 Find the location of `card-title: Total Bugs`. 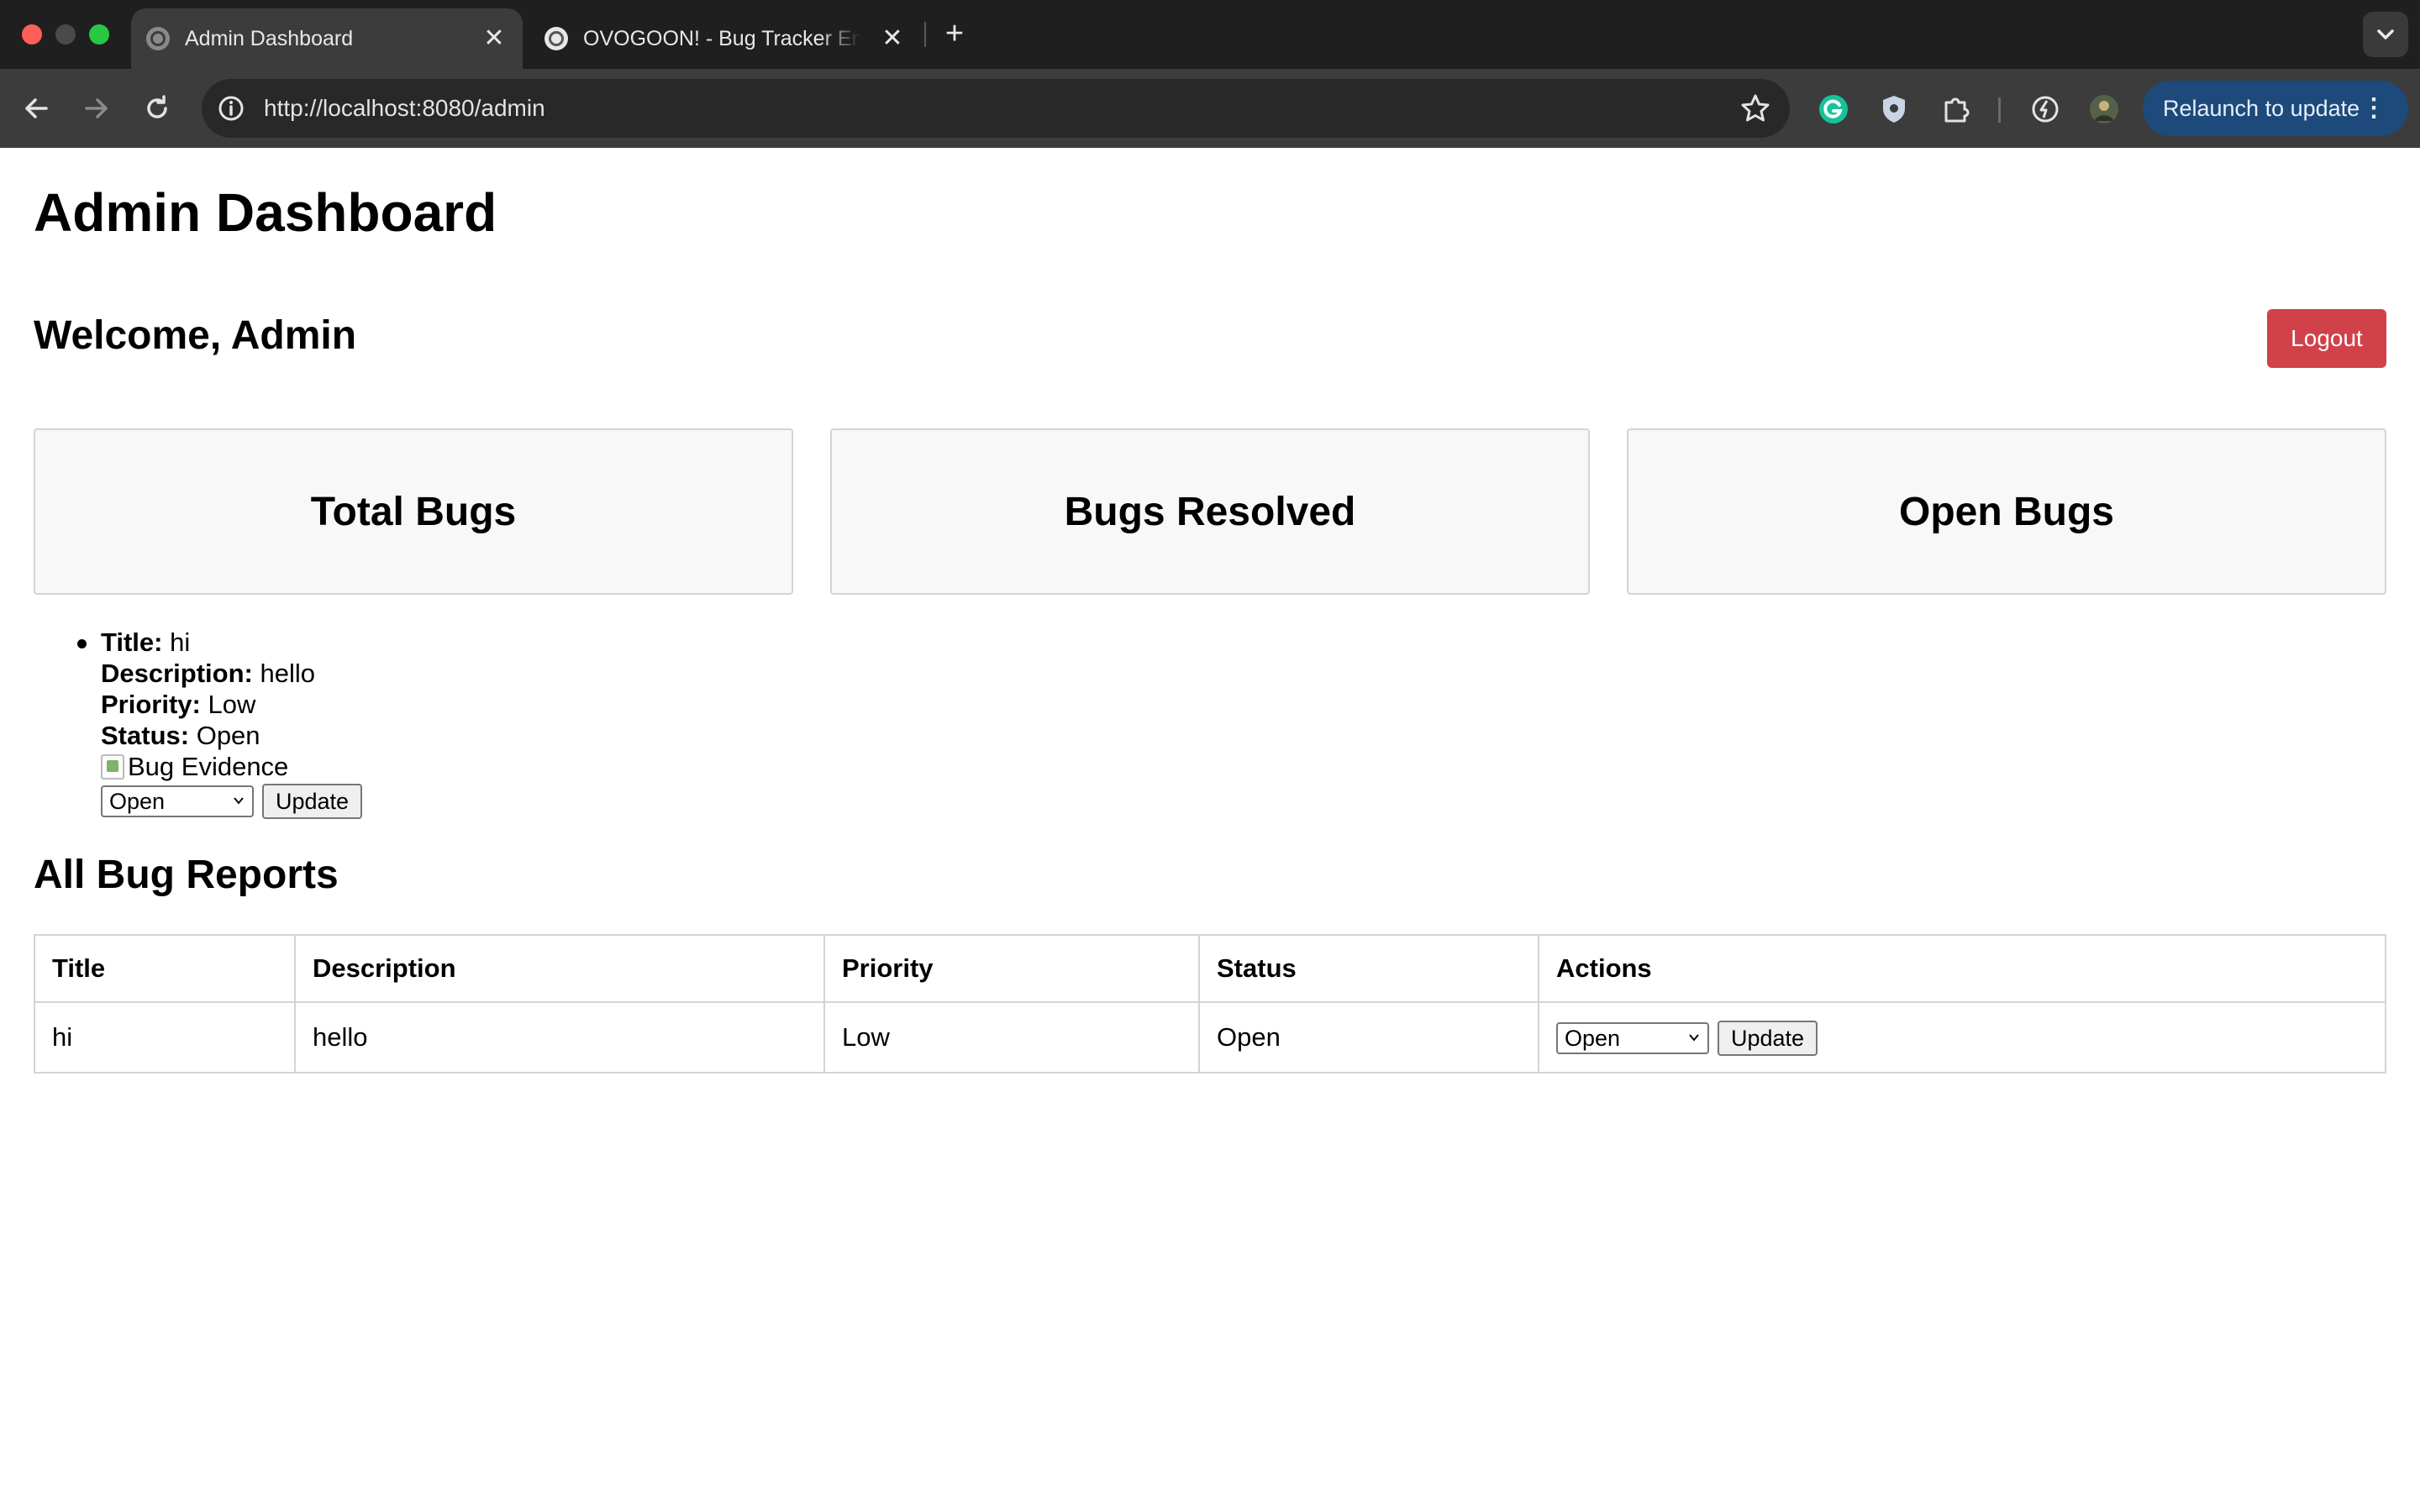

card-title: Total Bugs is located at coordinates (413, 511).